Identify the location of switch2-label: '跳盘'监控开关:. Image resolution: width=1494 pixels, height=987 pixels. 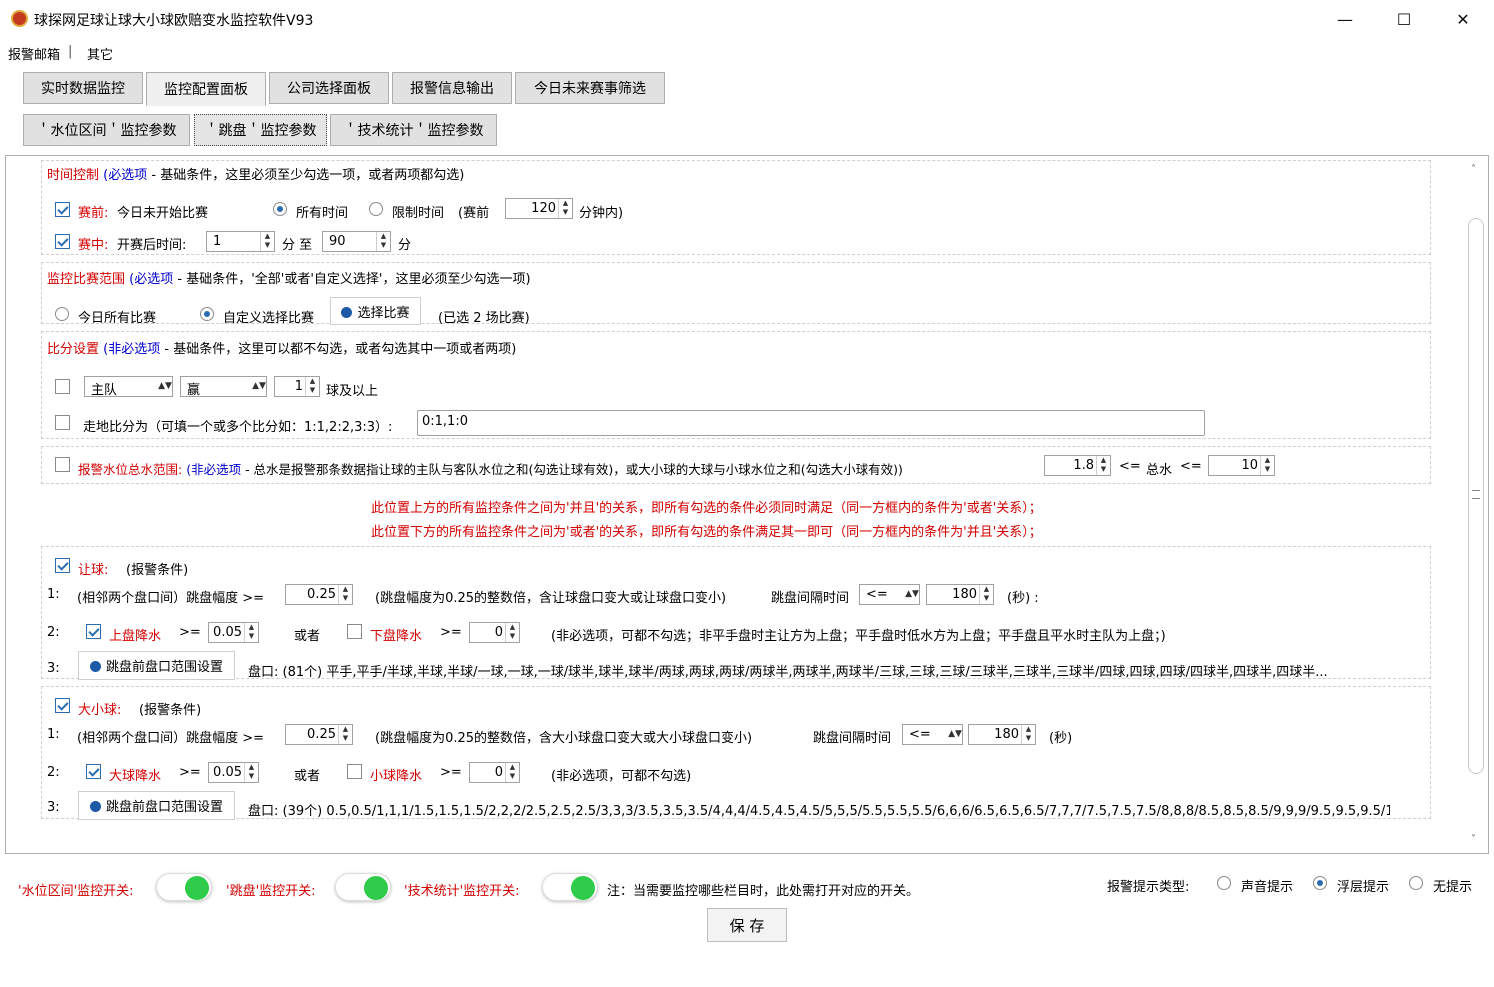
(271, 891).